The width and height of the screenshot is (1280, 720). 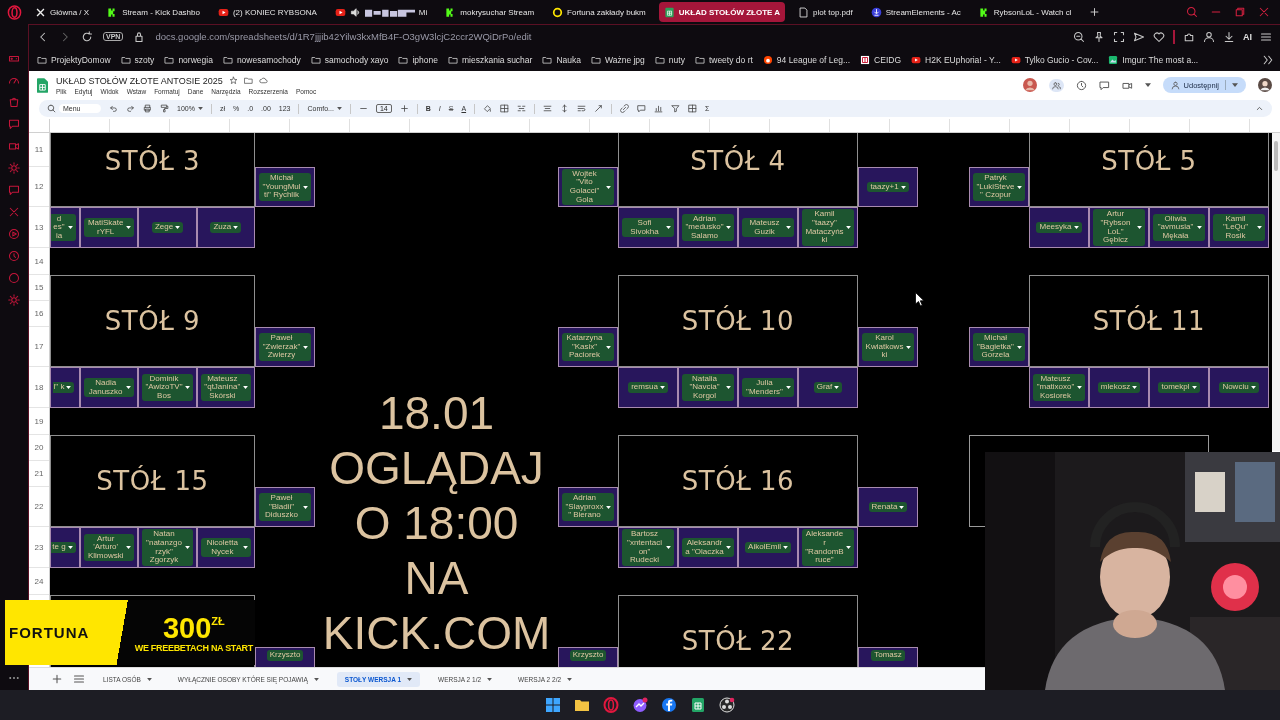 I want to click on bookmark: mieszkania suchar, so click(x=490, y=59).